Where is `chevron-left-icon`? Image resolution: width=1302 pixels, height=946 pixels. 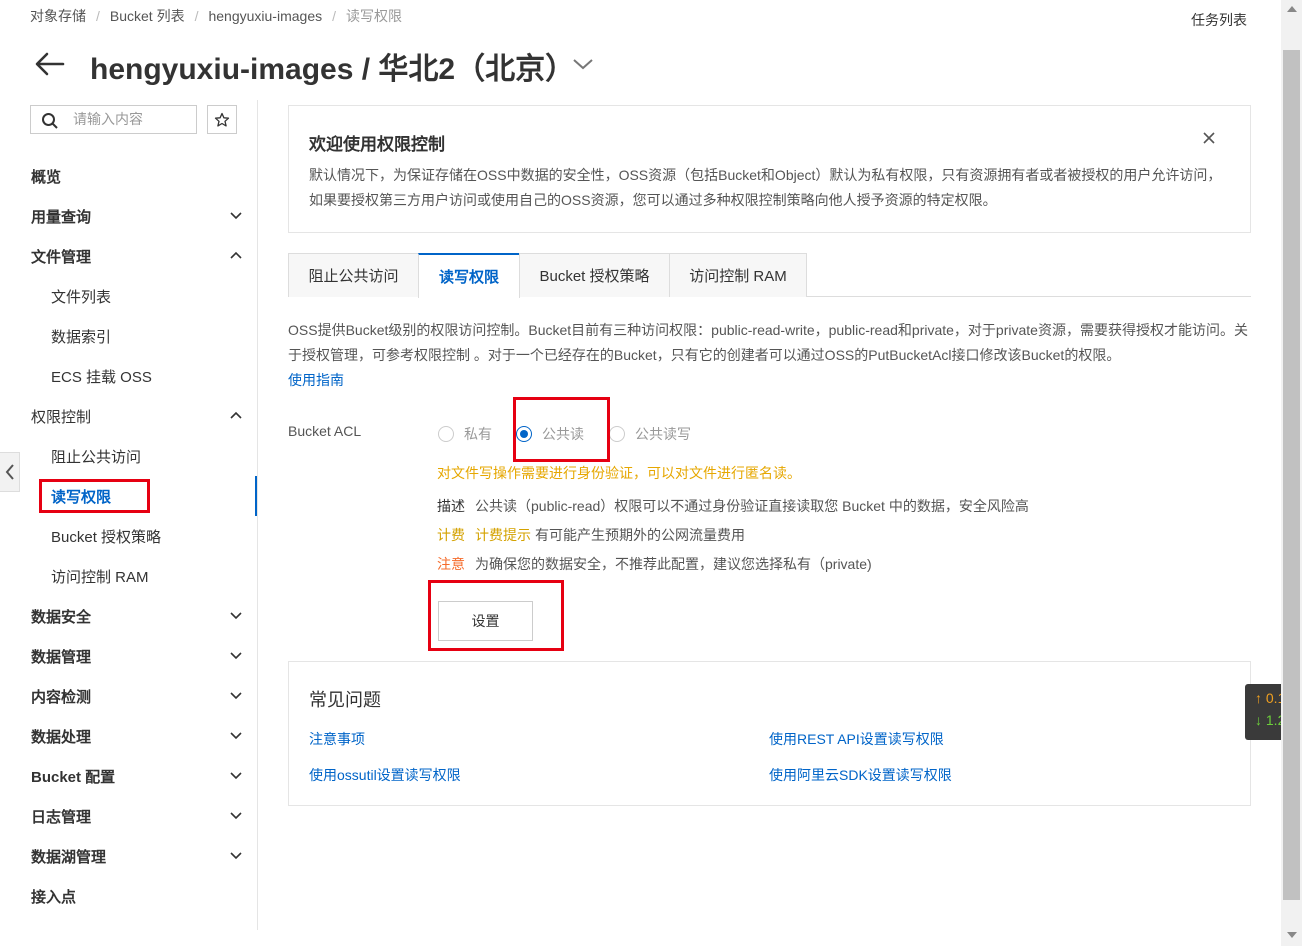
chevron-left-icon is located at coordinates (9, 472).